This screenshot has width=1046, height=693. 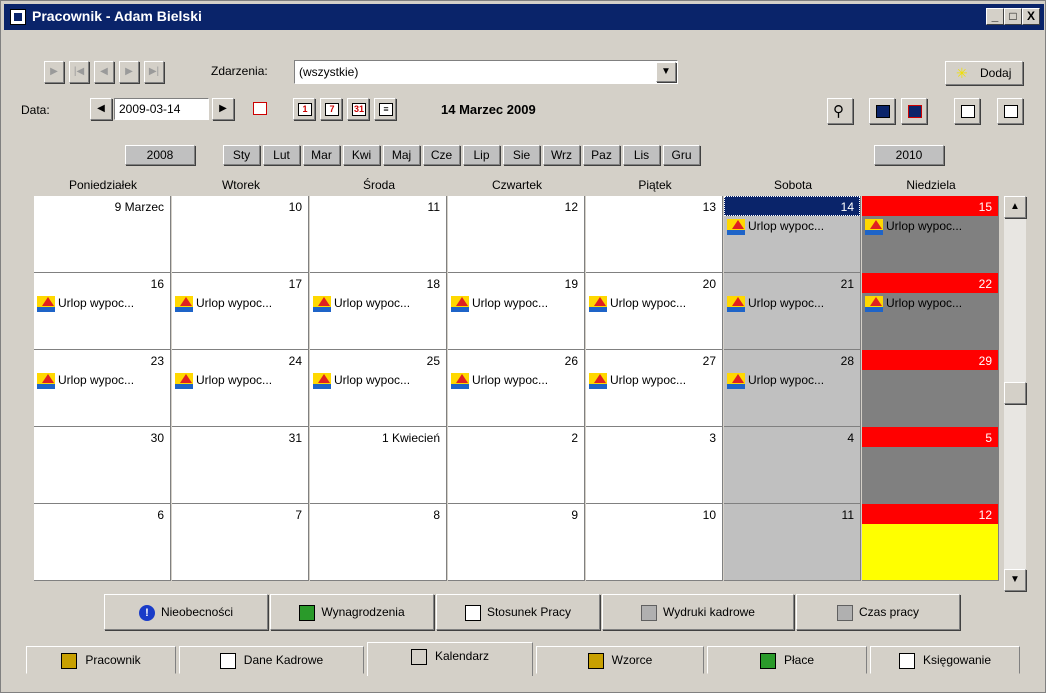 I want to click on first-record-button: ▶, so click(x=54, y=72).